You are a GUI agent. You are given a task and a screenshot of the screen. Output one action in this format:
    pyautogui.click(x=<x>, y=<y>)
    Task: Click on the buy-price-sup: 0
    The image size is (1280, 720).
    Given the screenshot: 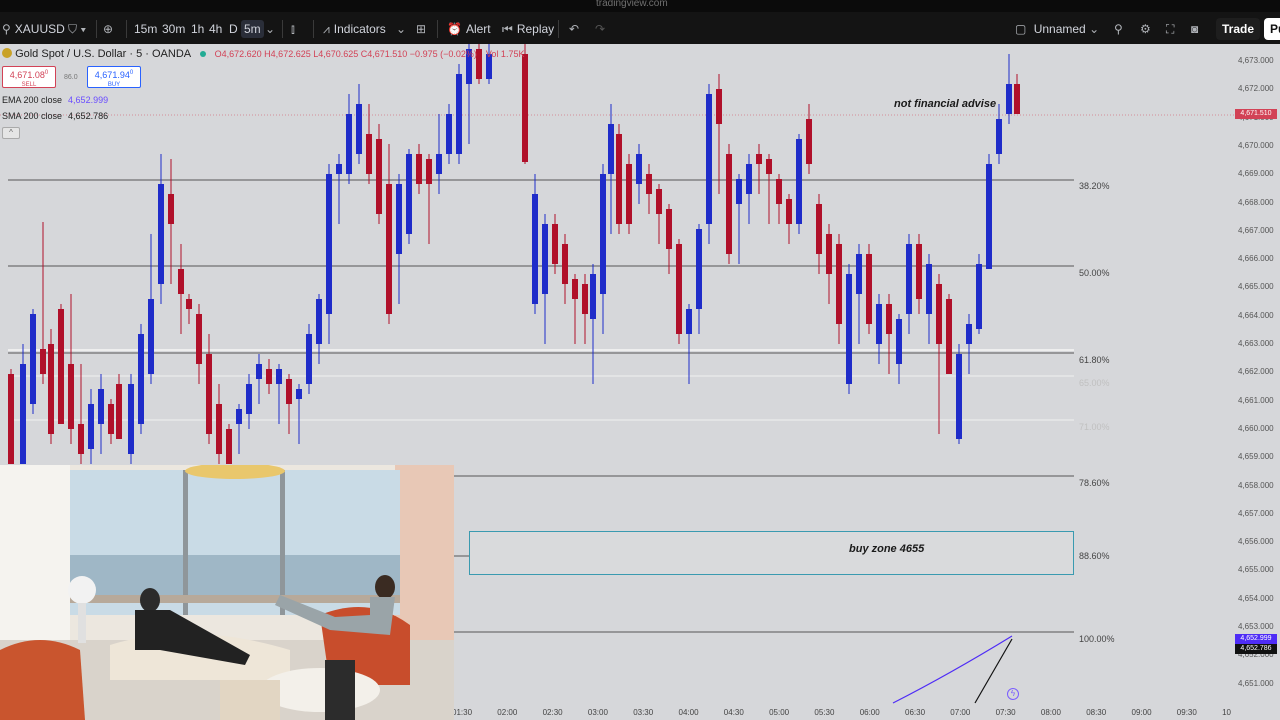 What is the action you would take?
    pyautogui.click(x=131, y=73)
    